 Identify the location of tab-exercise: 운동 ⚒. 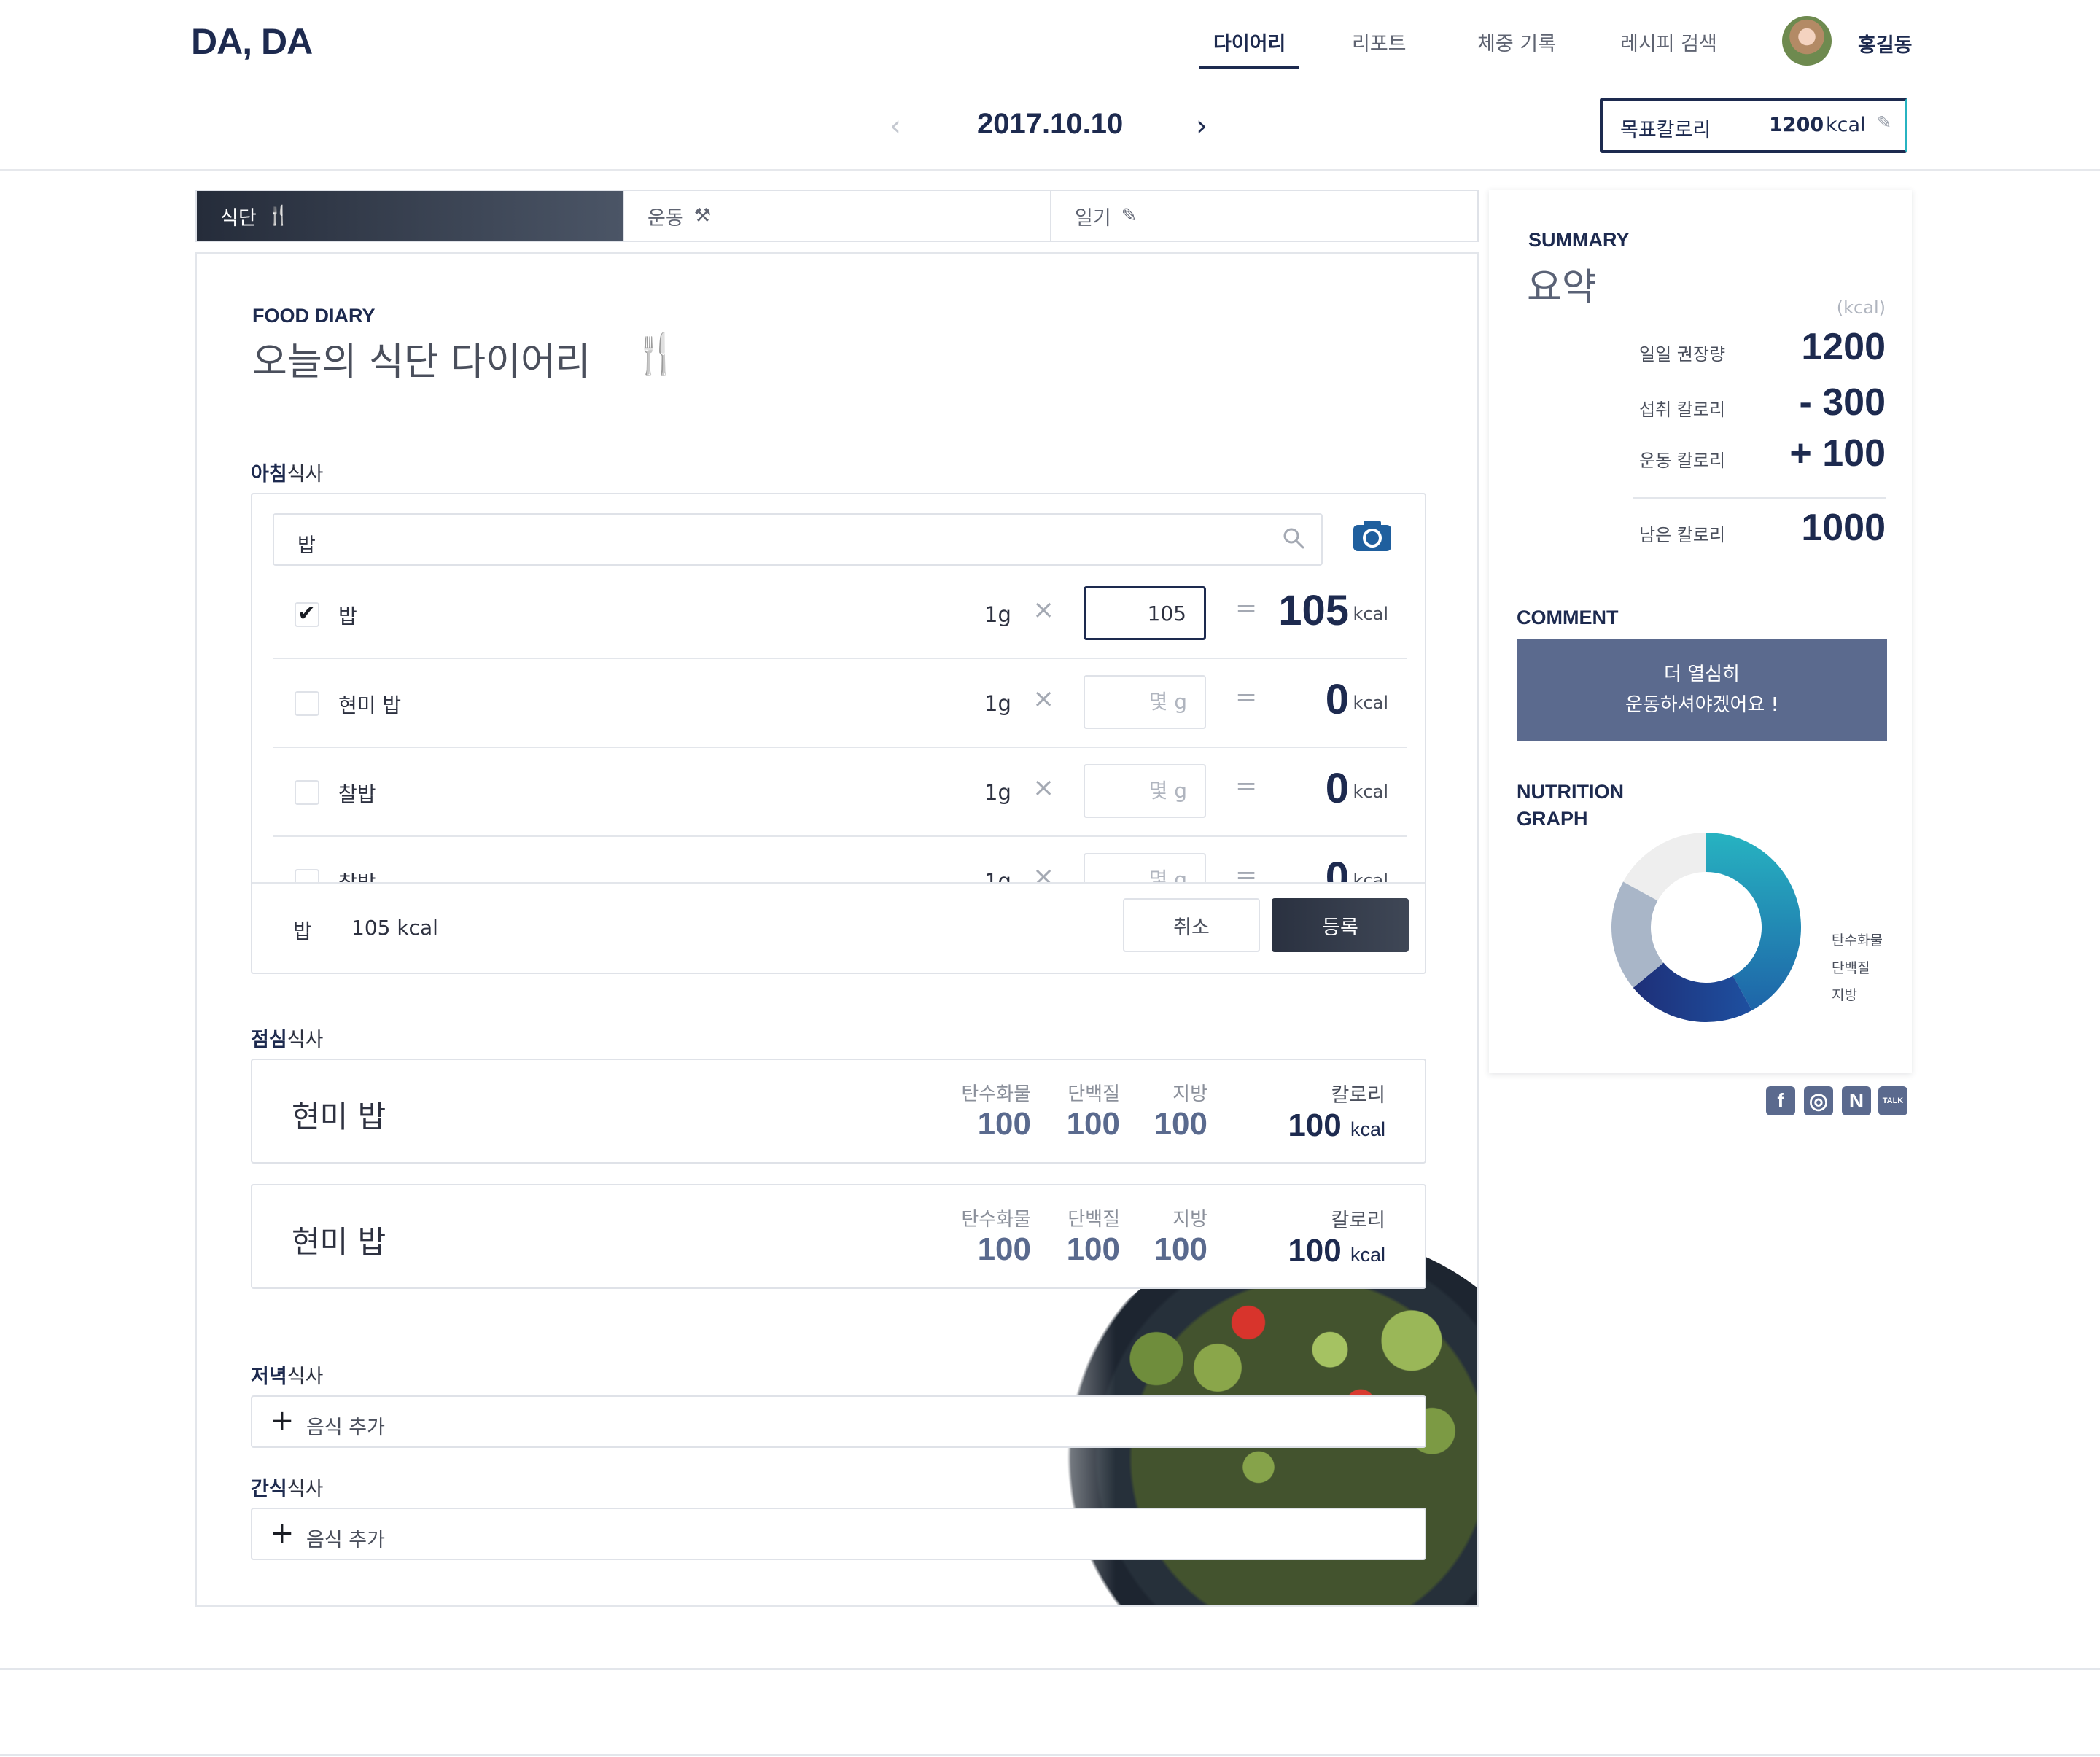
(837, 216).